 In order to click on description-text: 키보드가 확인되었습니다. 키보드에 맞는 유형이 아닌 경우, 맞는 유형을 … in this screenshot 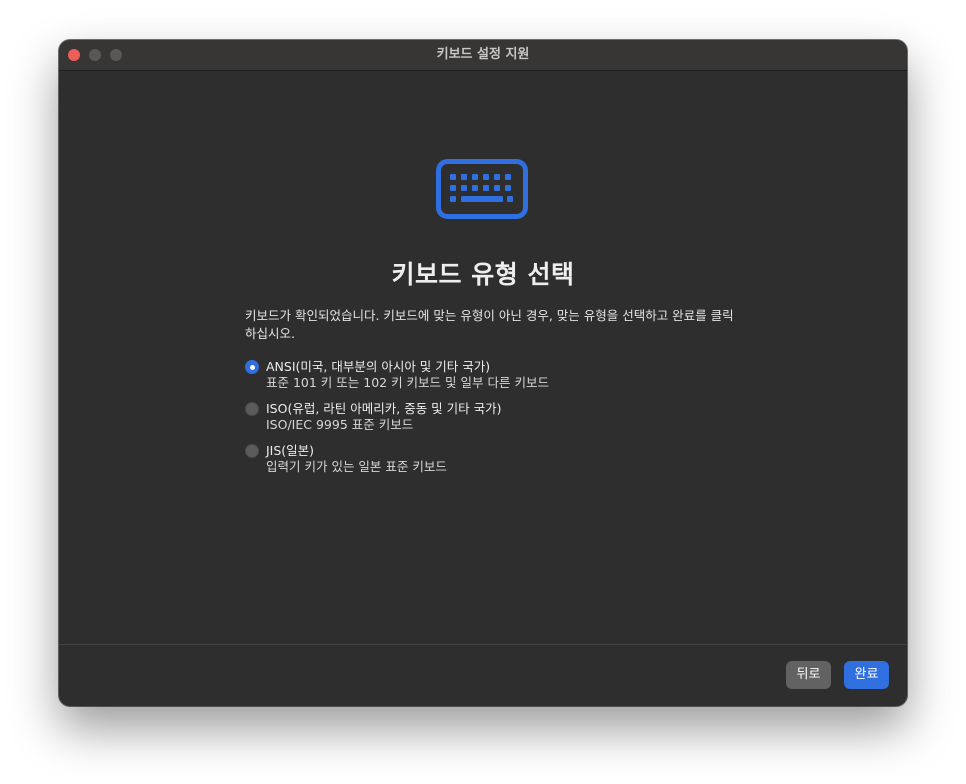, I will do `click(489, 324)`.